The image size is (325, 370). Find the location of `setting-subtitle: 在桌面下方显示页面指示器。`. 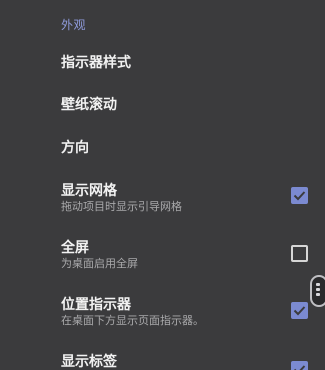

setting-subtitle: 在桌面下方显示页面指示器。 is located at coordinates (132, 320).